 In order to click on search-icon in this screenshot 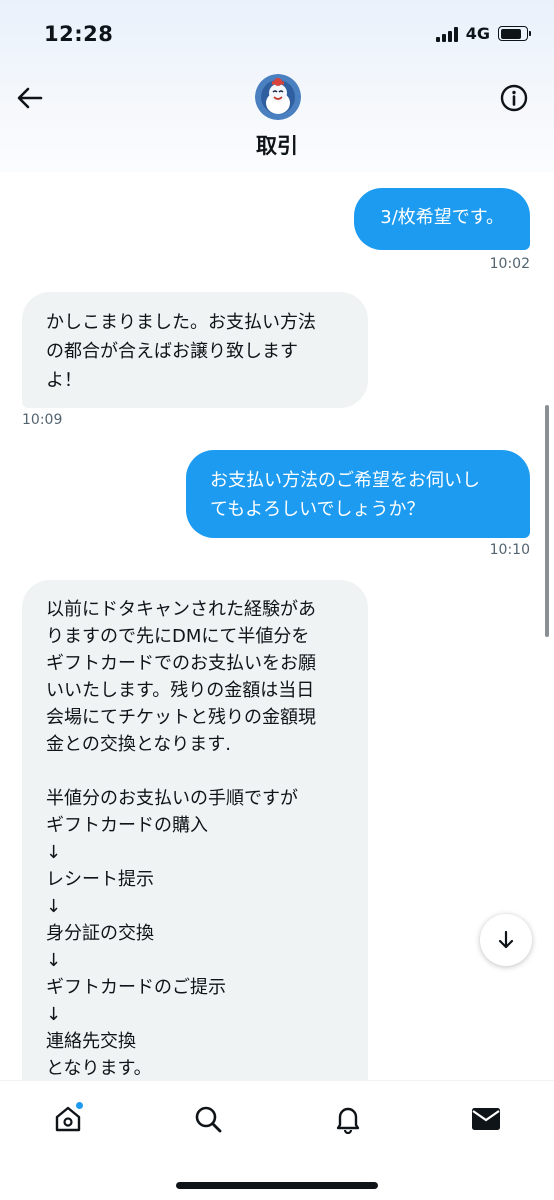, I will do `click(208, 1119)`.